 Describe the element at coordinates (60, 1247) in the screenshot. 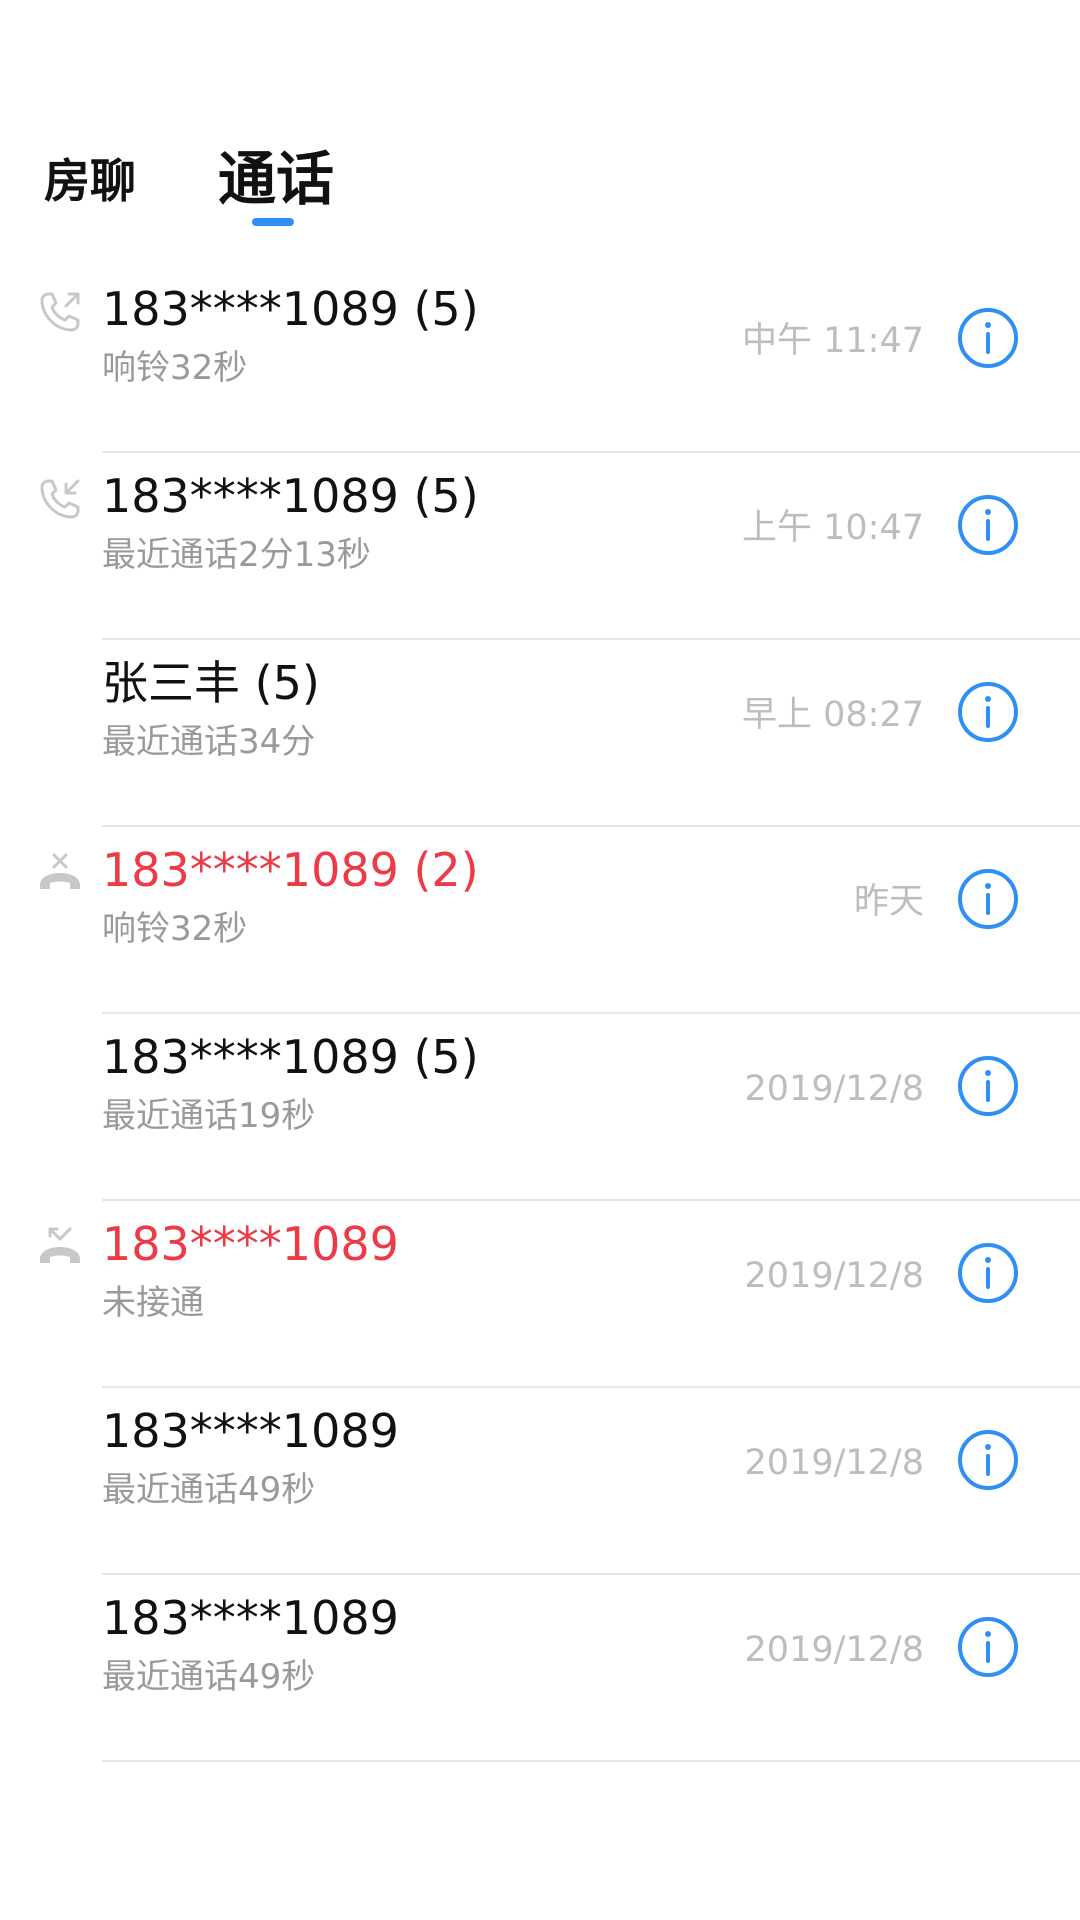

I see `missed-call-icon` at that location.